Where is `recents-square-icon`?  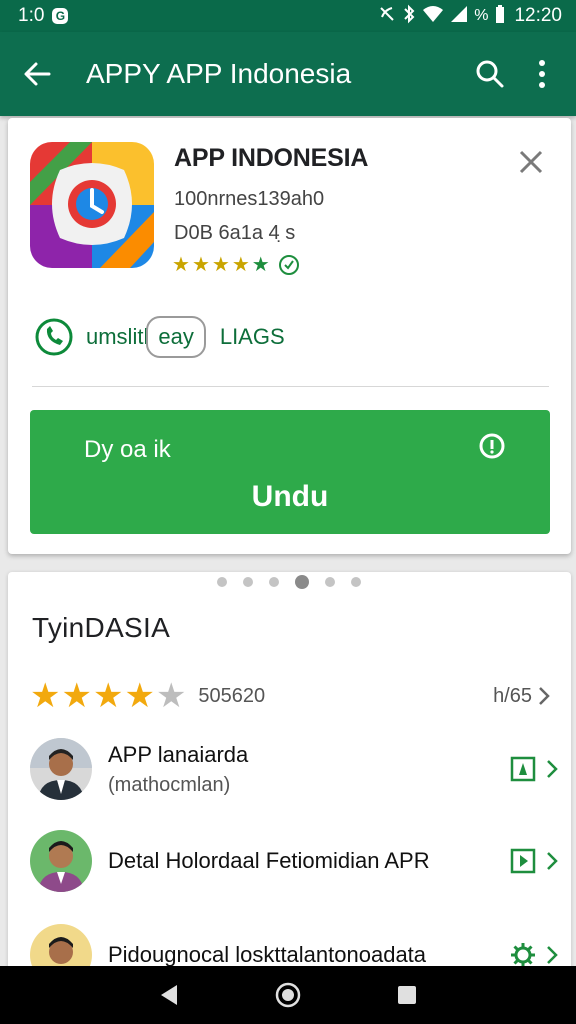
recents-square-icon is located at coordinates (406, 995).